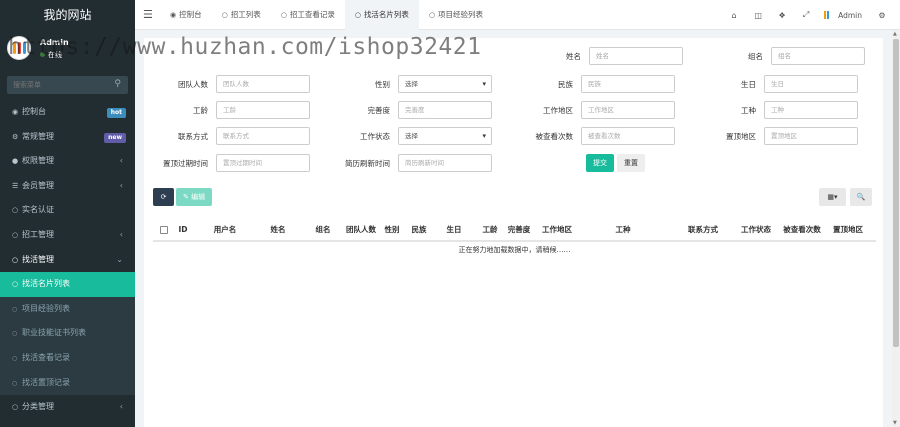 The width and height of the screenshot is (900, 427). Describe the element at coordinates (631, 163) in the screenshot. I see `reset-button: 重置` at that location.